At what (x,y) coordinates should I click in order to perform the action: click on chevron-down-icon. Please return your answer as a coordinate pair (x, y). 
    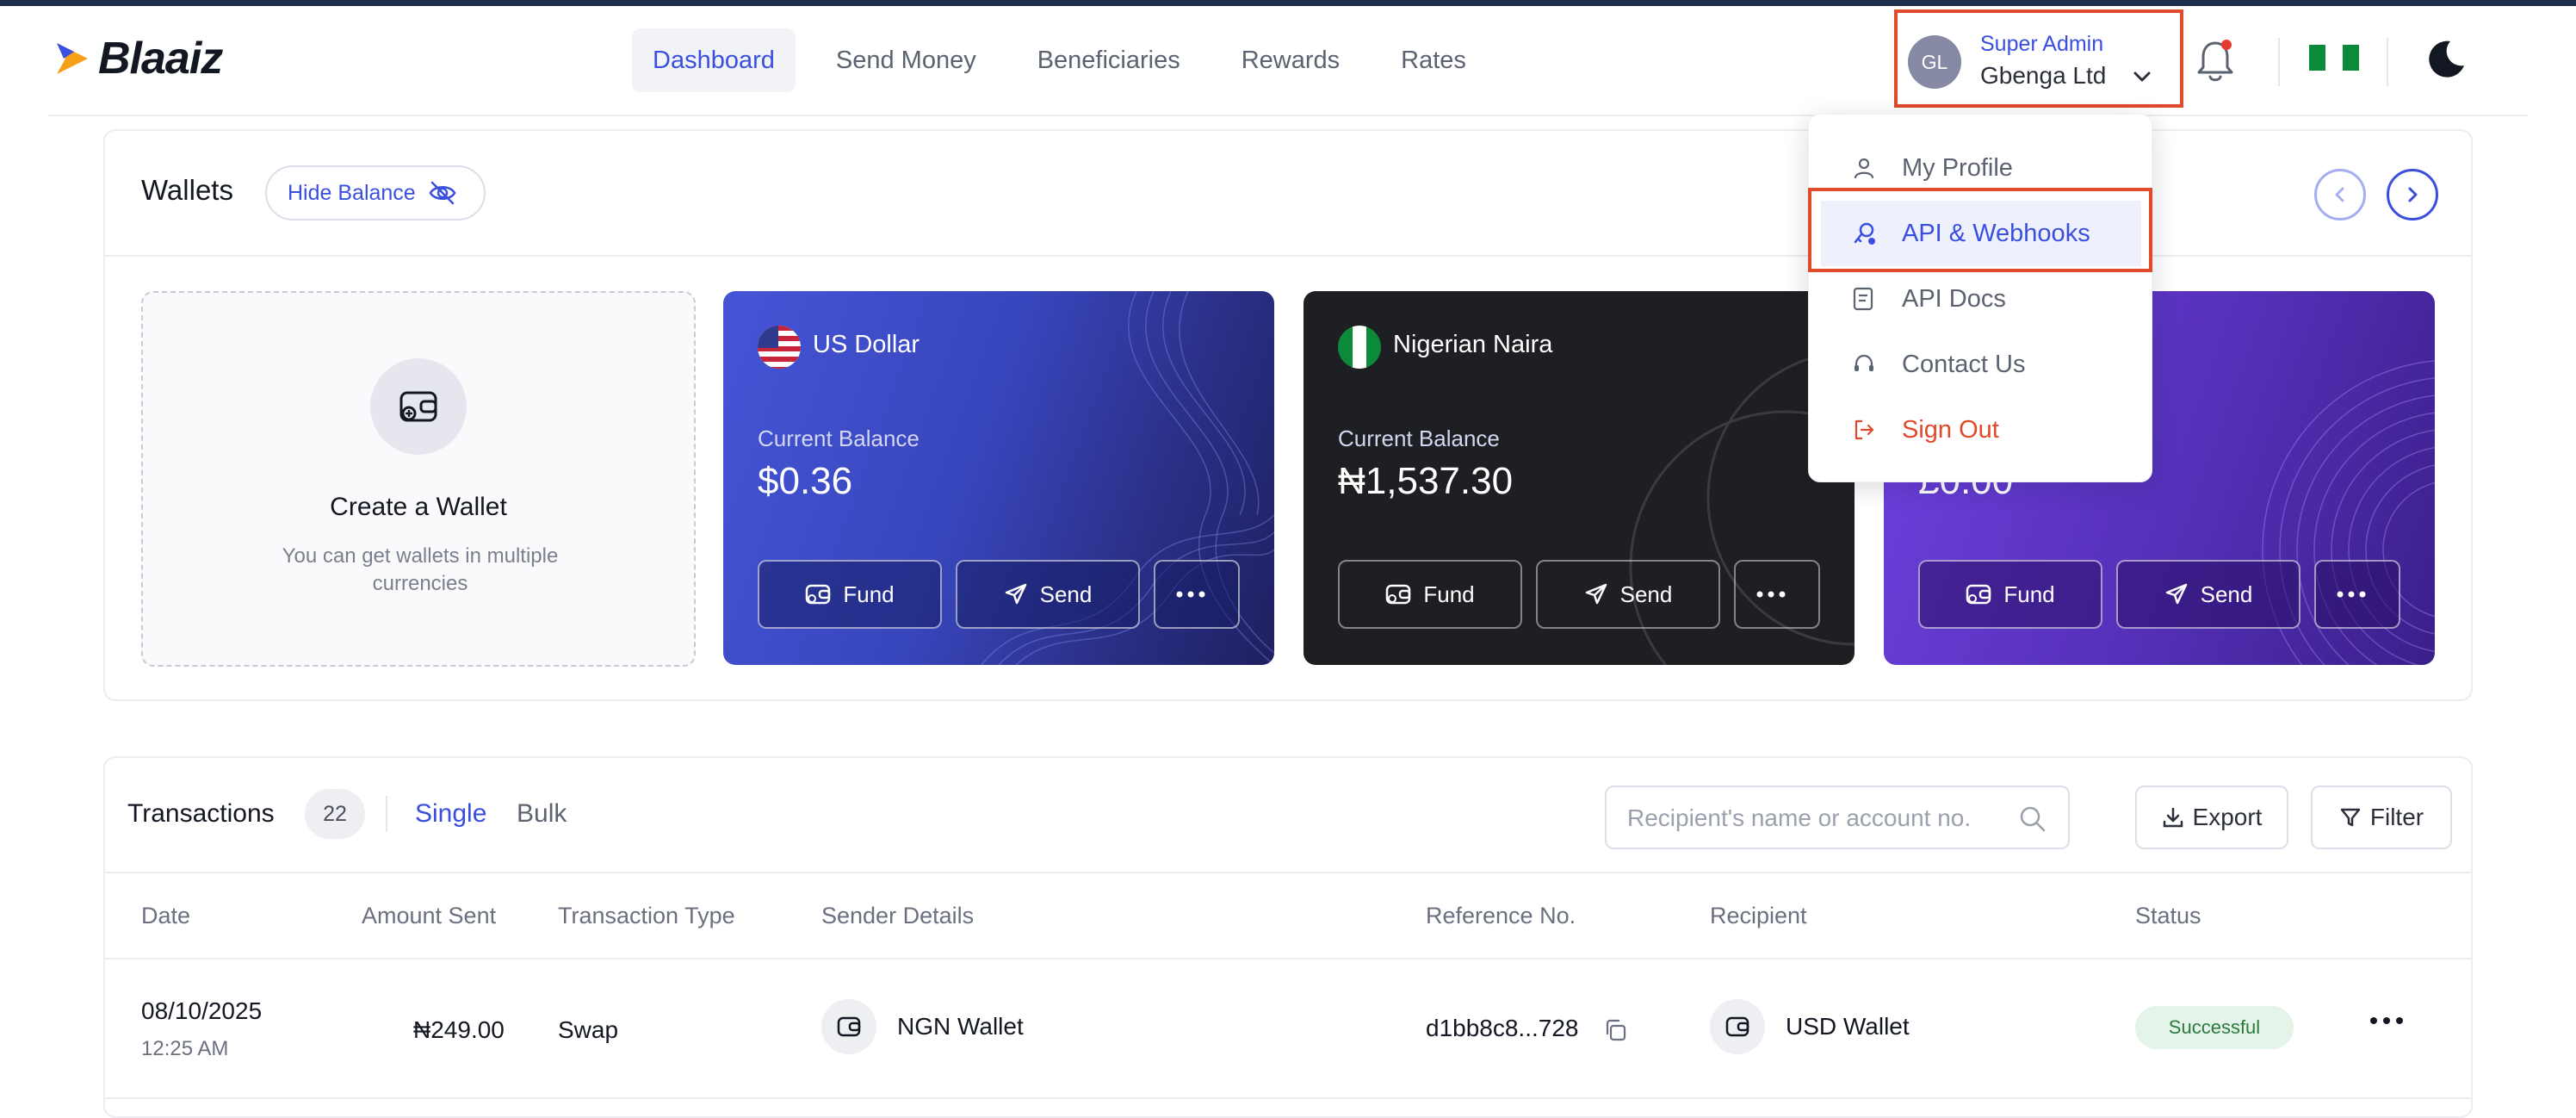
    Looking at the image, I should click on (2142, 76).